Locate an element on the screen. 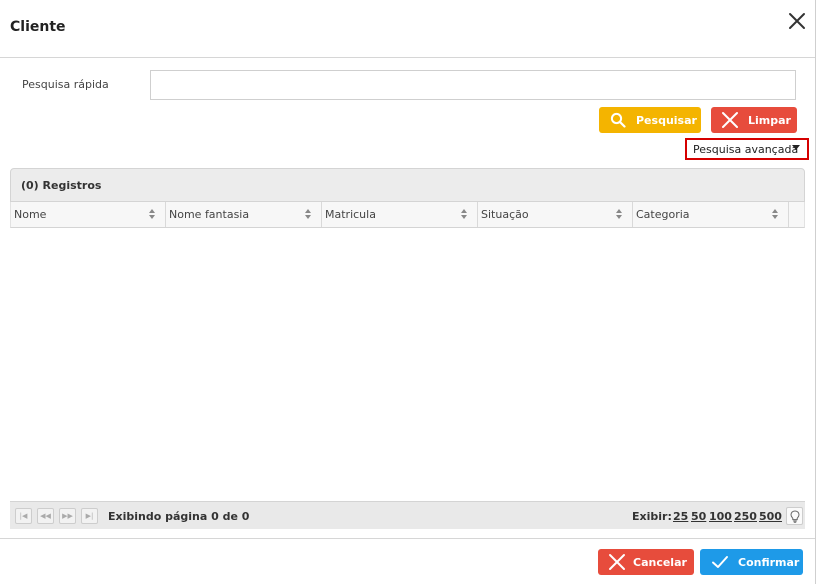 The width and height of the screenshot is (816, 584). dialog-title: Cliente is located at coordinates (38, 27).